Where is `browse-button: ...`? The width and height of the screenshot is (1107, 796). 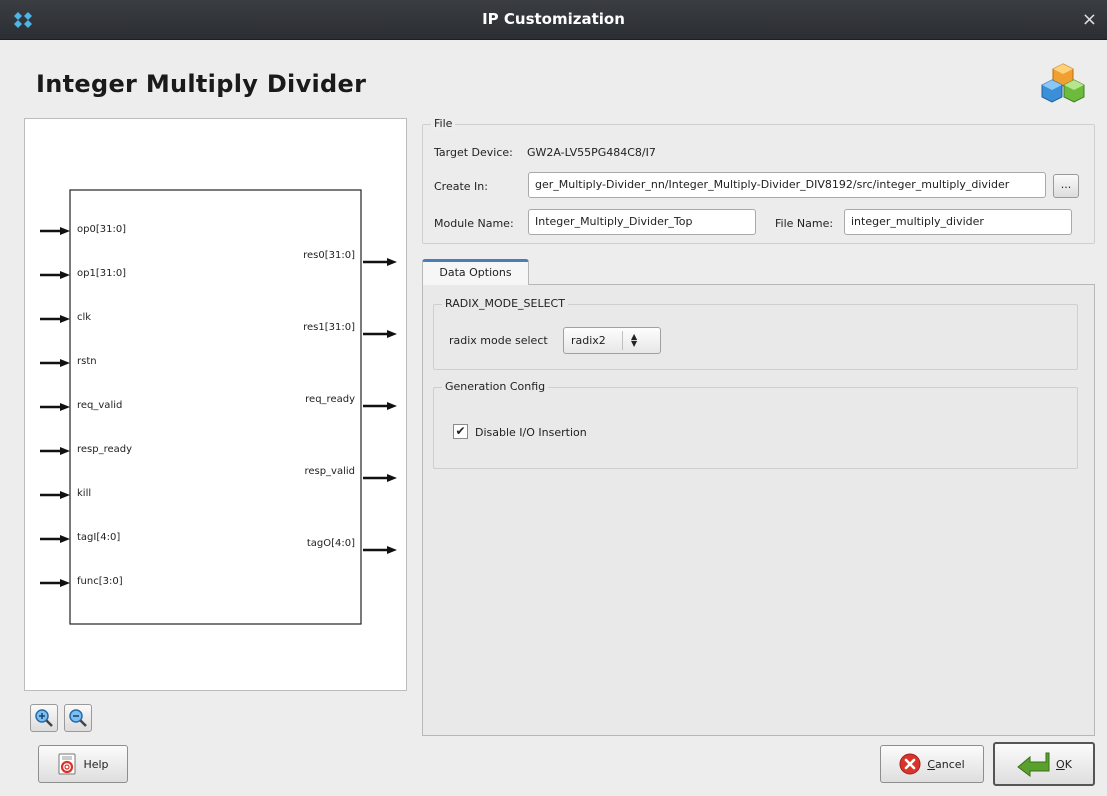
browse-button: ... is located at coordinates (1066, 186).